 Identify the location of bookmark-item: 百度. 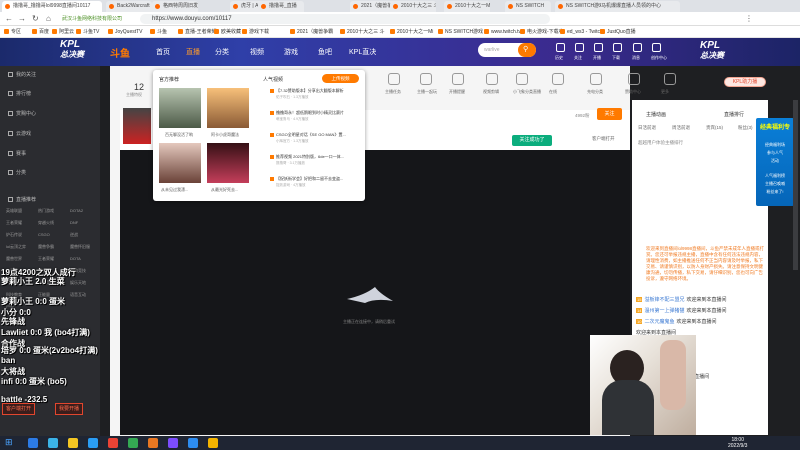
(40, 32).